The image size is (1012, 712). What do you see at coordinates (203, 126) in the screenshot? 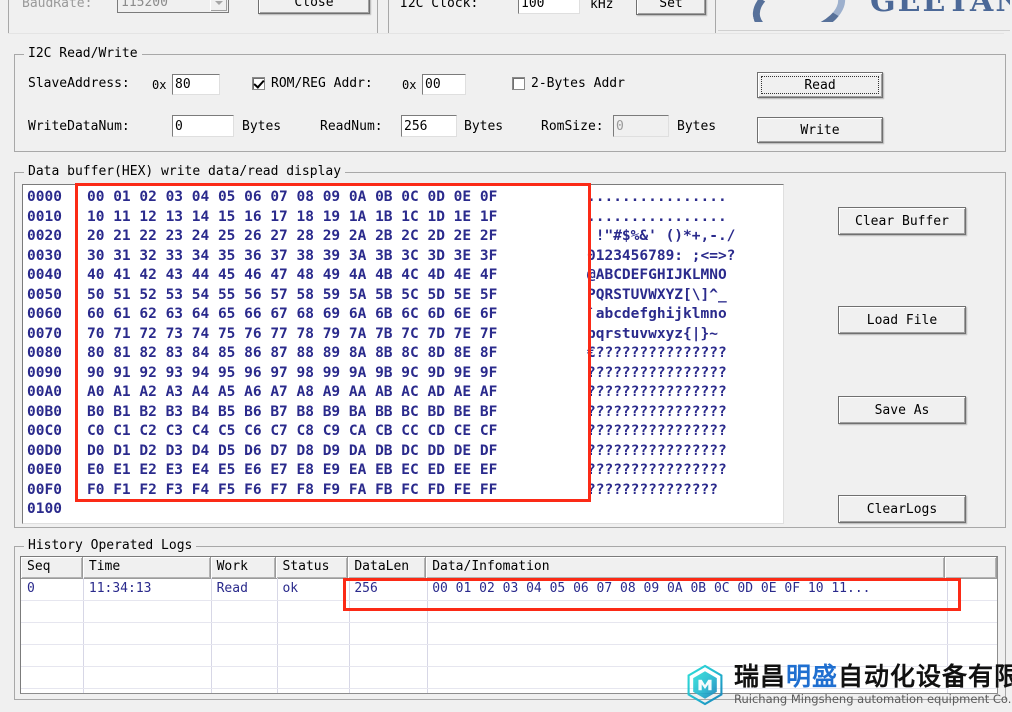
I see `write-data-num-input` at bounding box center [203, 126].